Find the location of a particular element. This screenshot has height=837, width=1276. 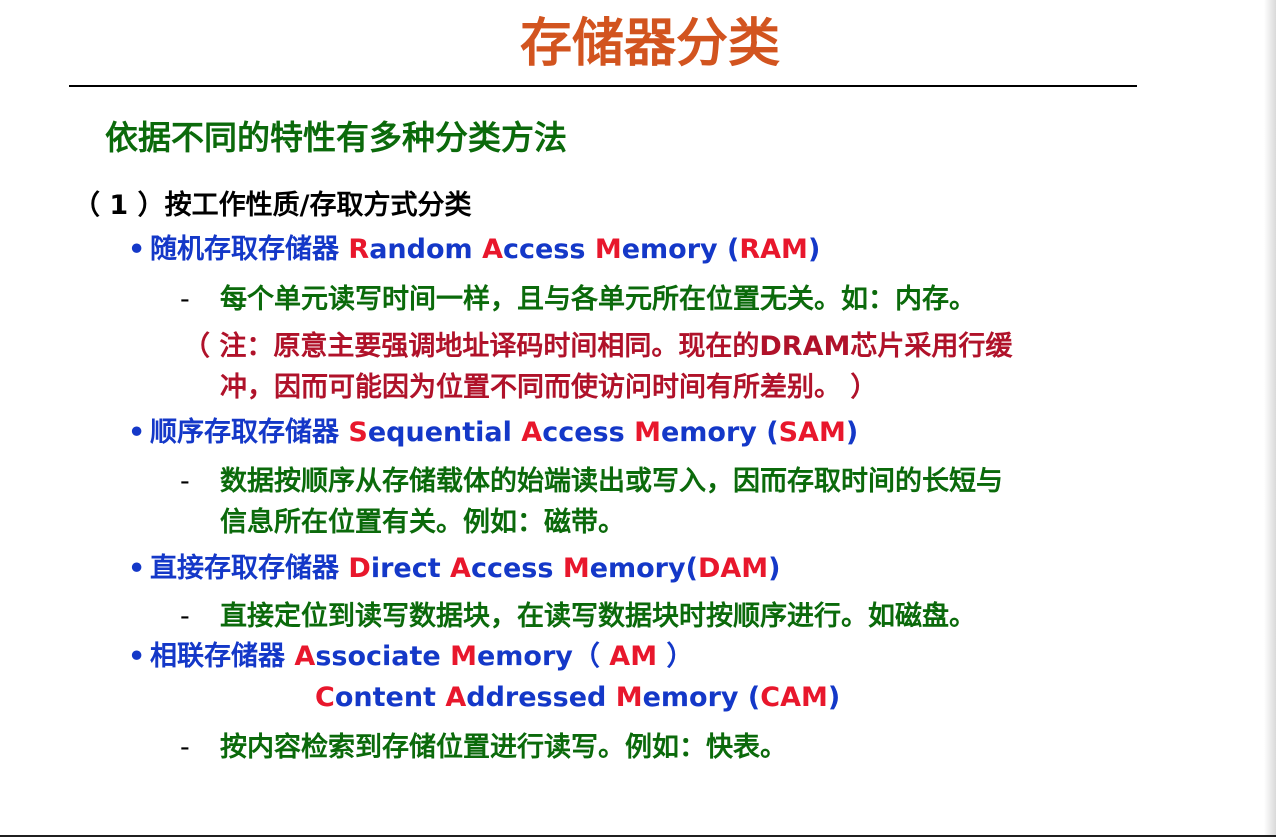

ram-description: - 每个单元读写时间一样，且与各单元所在位置无关。如：内存。 is located at coordinates (578, 300).